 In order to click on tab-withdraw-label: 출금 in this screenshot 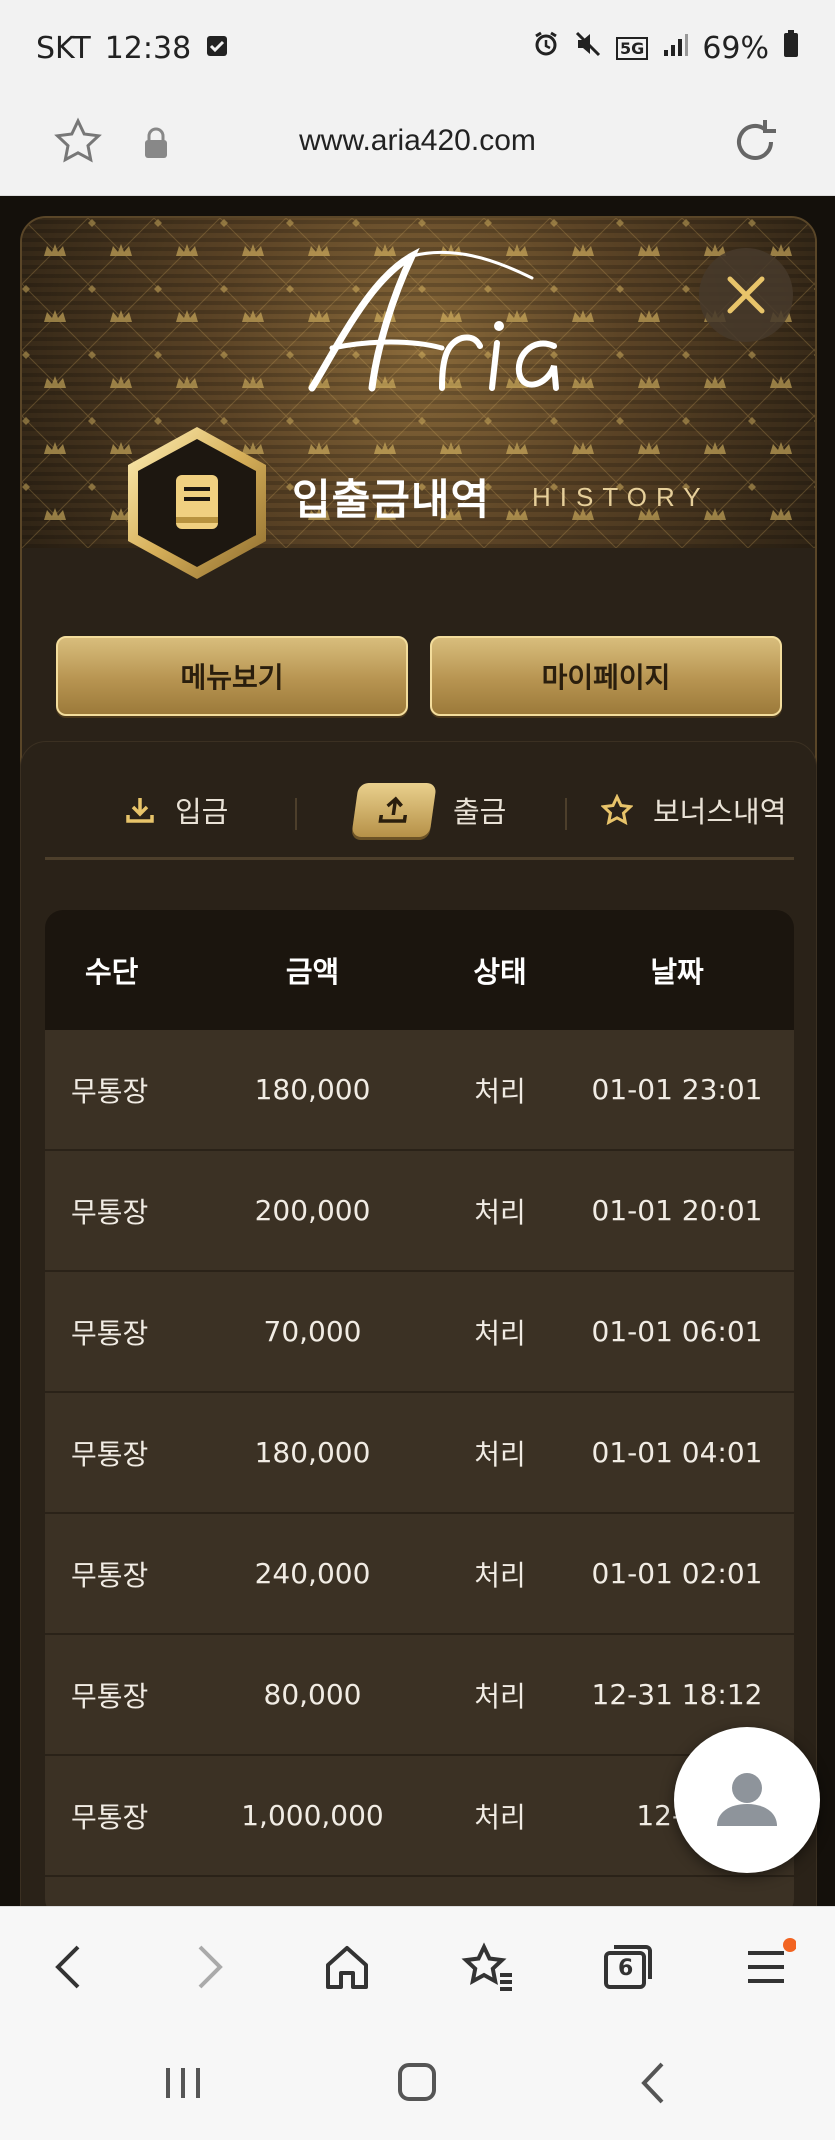, I will do `click(480, 812)`.